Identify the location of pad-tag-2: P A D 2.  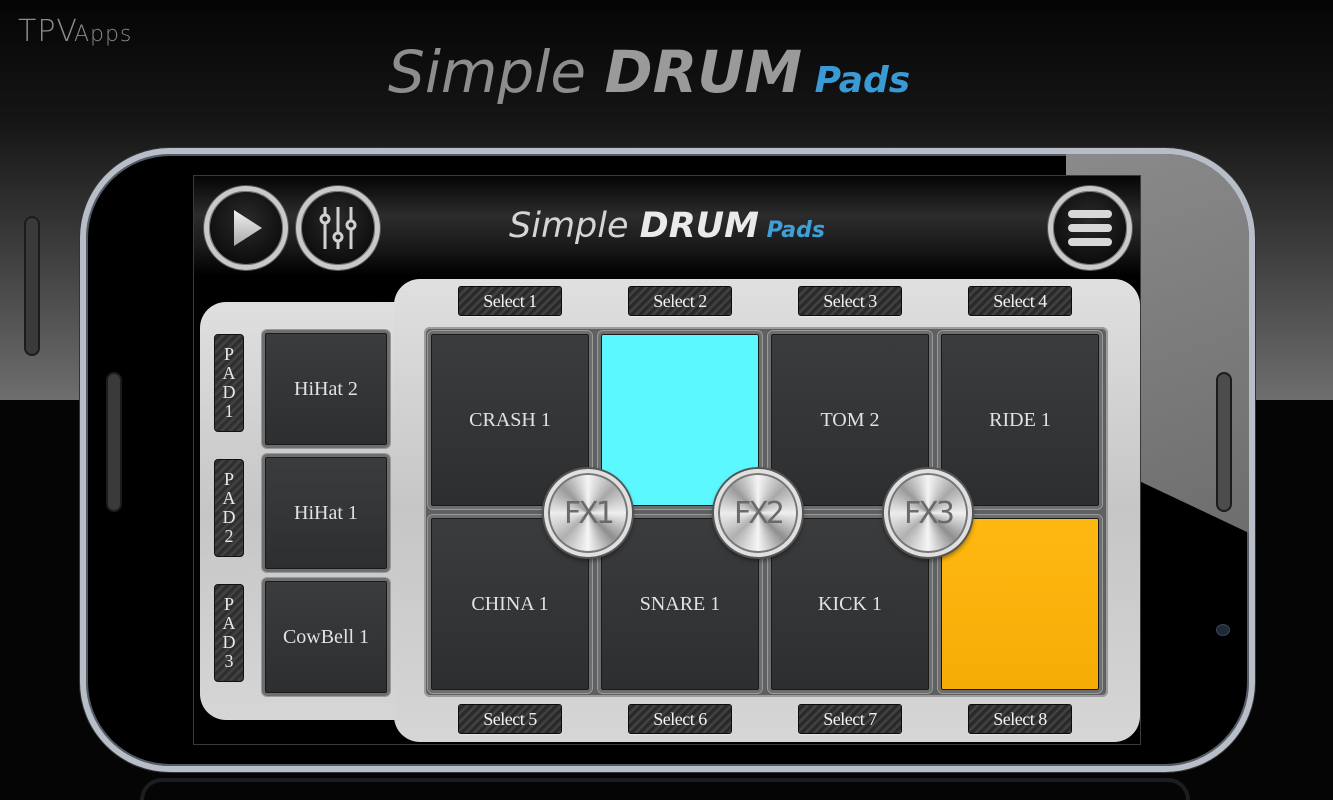
(229, 508).